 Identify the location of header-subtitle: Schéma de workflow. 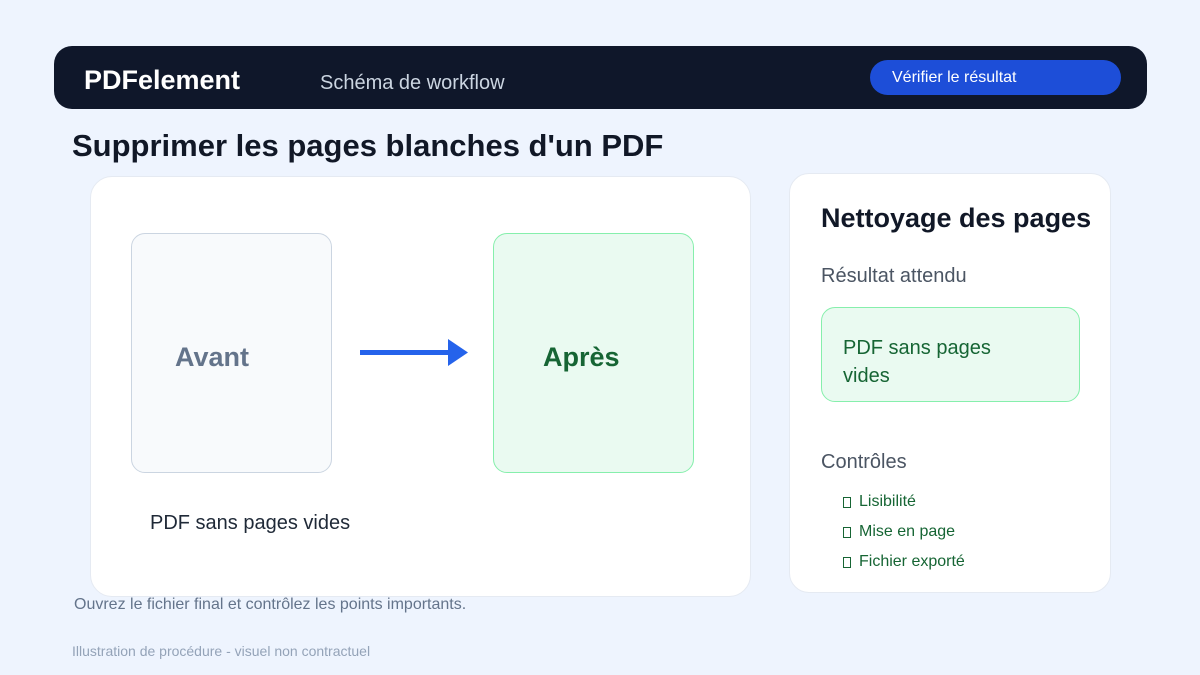
(412, 83).